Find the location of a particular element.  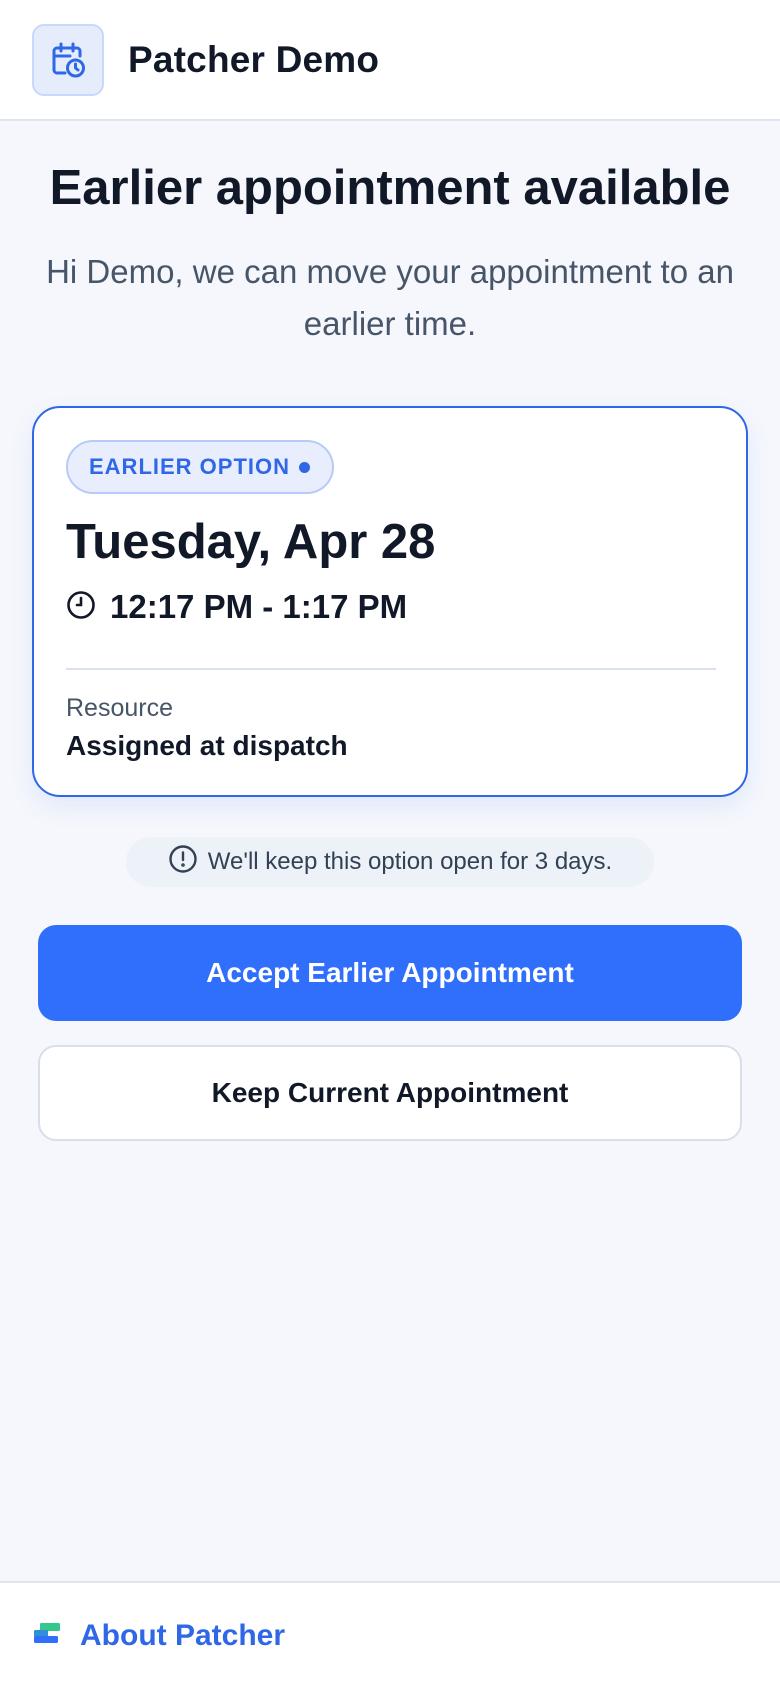

clock-icon is located at coordinates (81, 607).